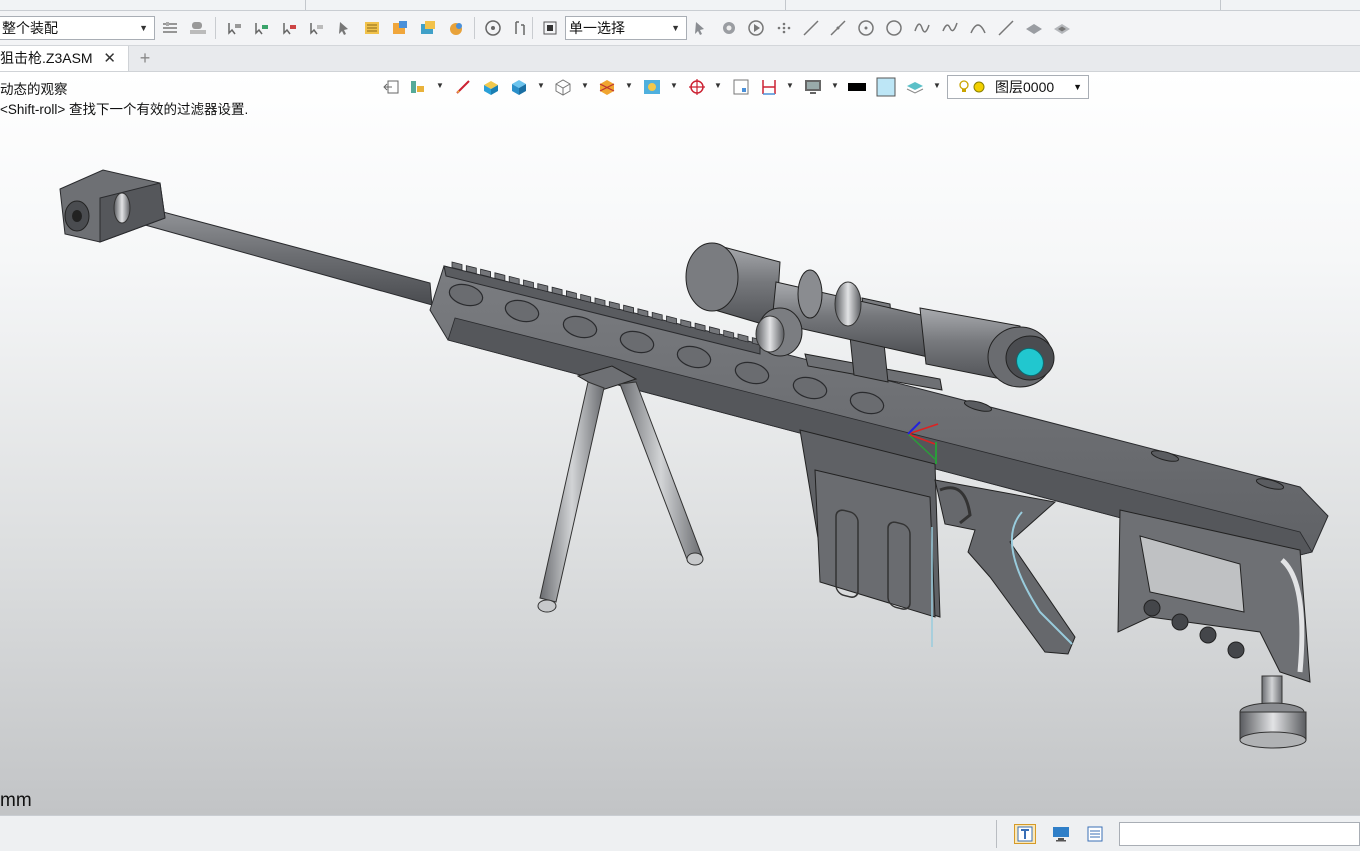  Describe the element at coordinates (261, 28) in the screenshot. I see `select-part-icon` at that location.